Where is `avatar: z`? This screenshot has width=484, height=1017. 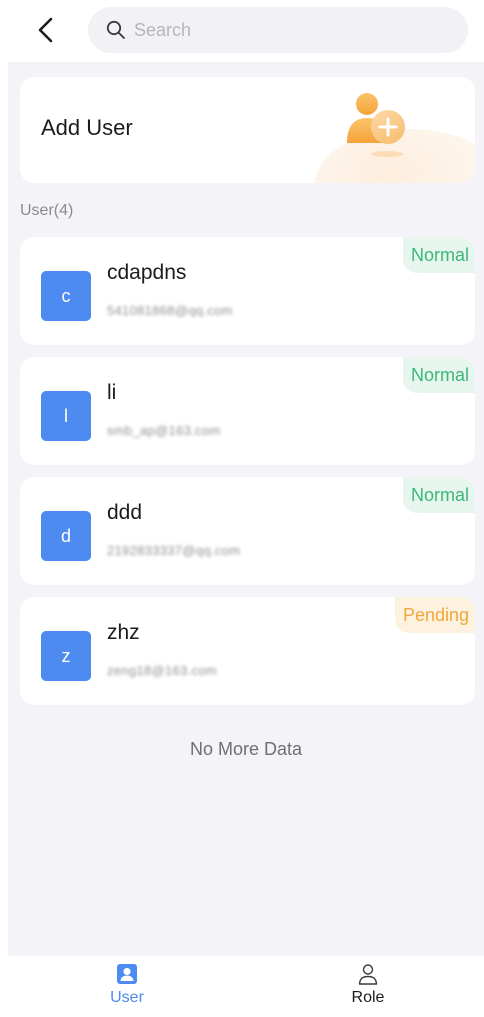
avatar: z is located at coordinates (66, 656).